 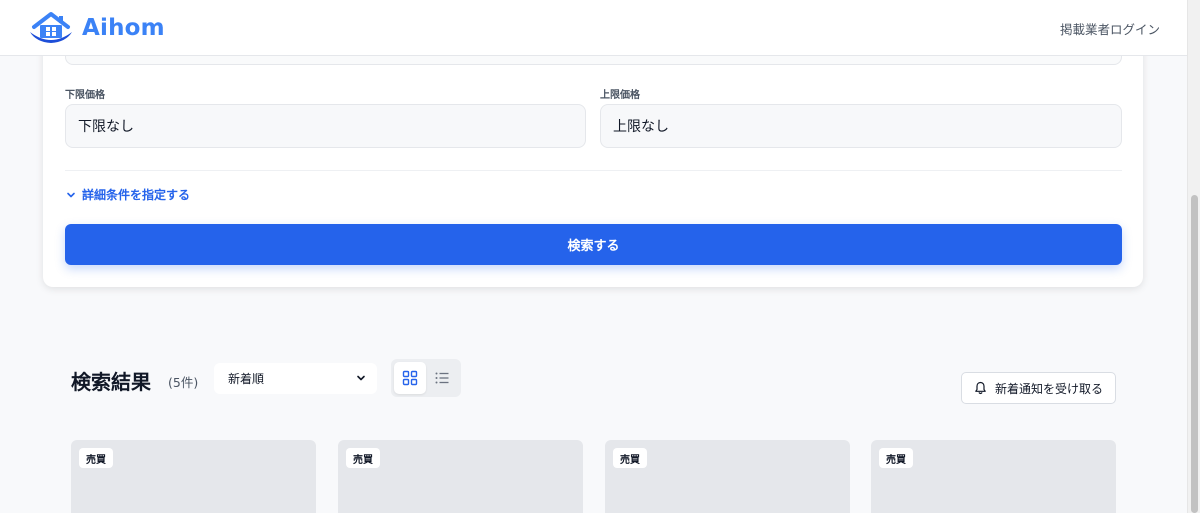 I want to click on sort-selected-value: 新着順, so click(x=246, y=379).